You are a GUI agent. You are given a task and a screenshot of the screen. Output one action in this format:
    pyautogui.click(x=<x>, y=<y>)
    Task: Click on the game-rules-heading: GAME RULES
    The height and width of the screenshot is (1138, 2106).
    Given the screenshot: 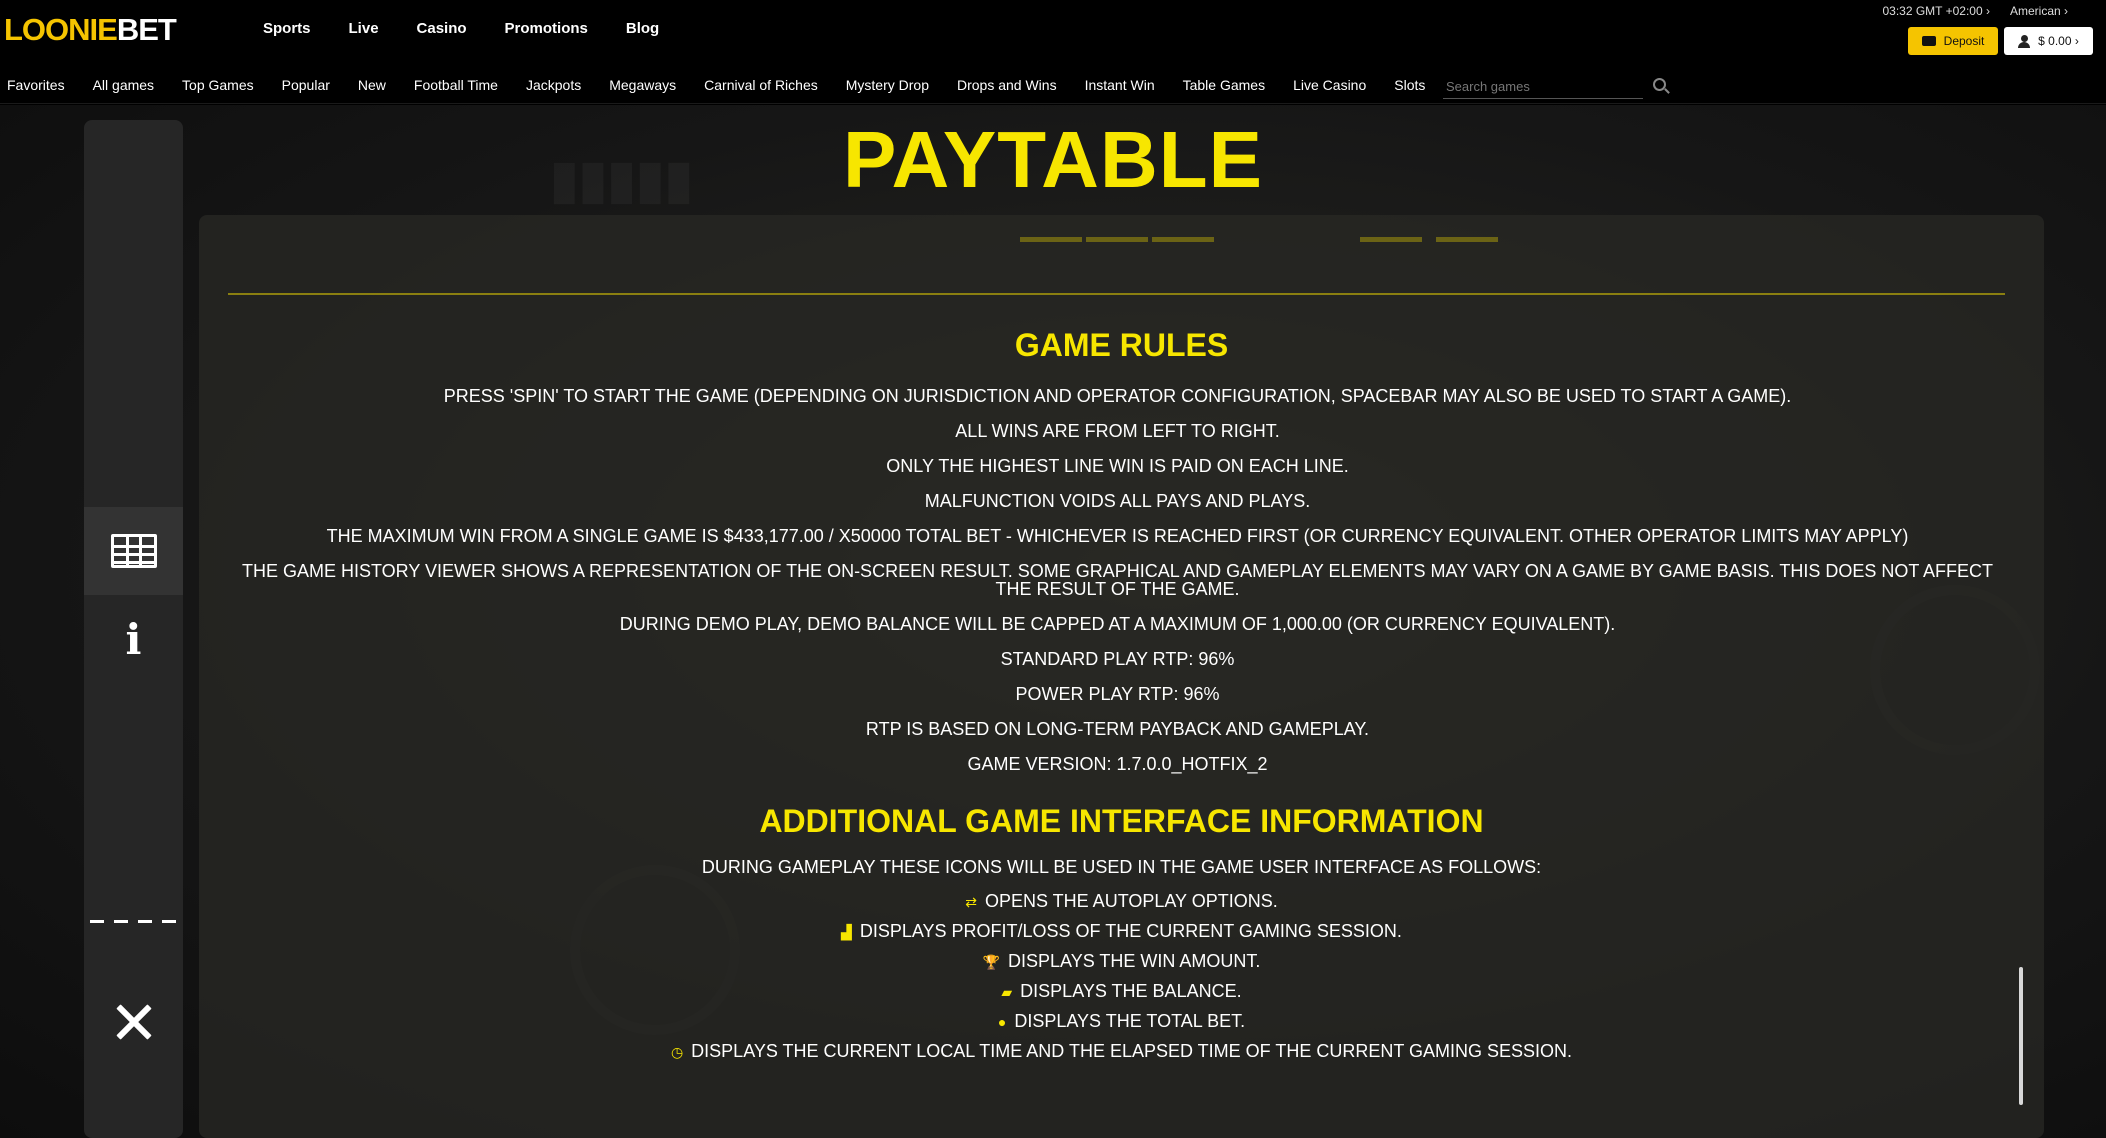 What is the action you would take?
    pyautogui.click(x=1121, y=345)
    